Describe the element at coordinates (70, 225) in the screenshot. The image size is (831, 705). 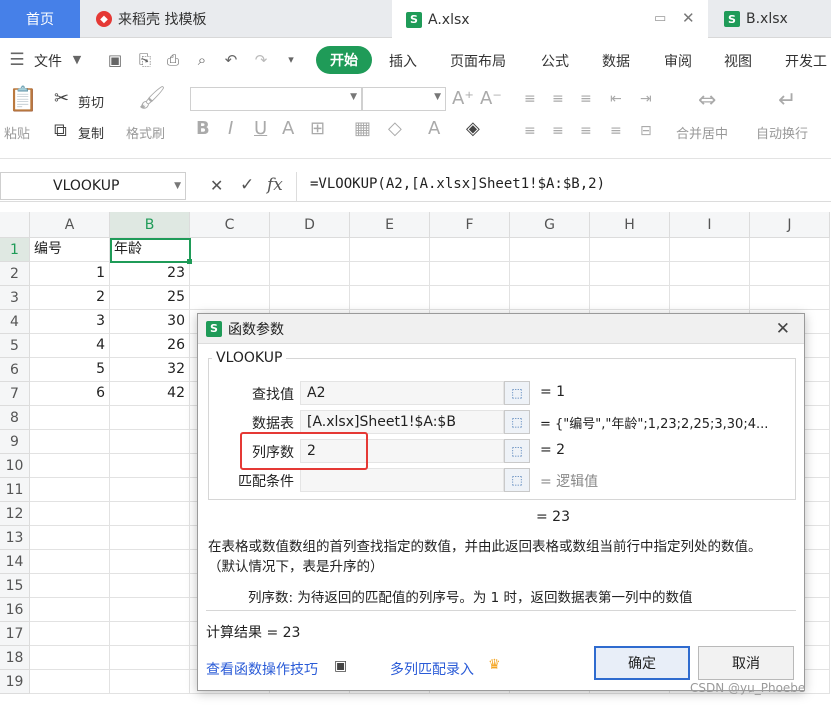
I see `column-header: A` at that location.